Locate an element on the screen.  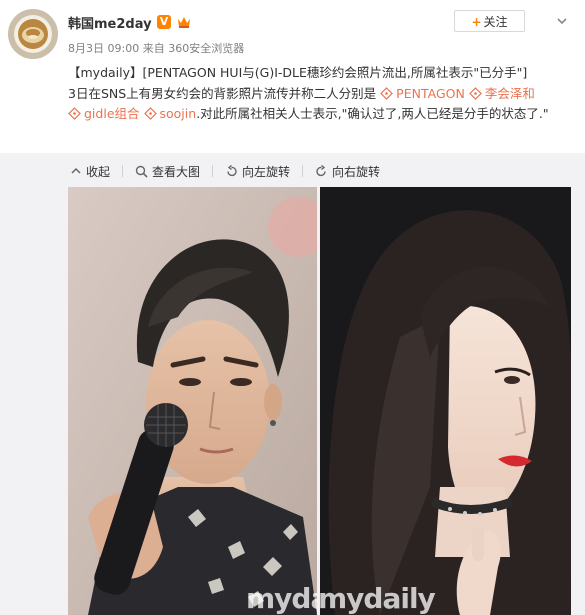
crown-icon is located at coordinates (184, 22).